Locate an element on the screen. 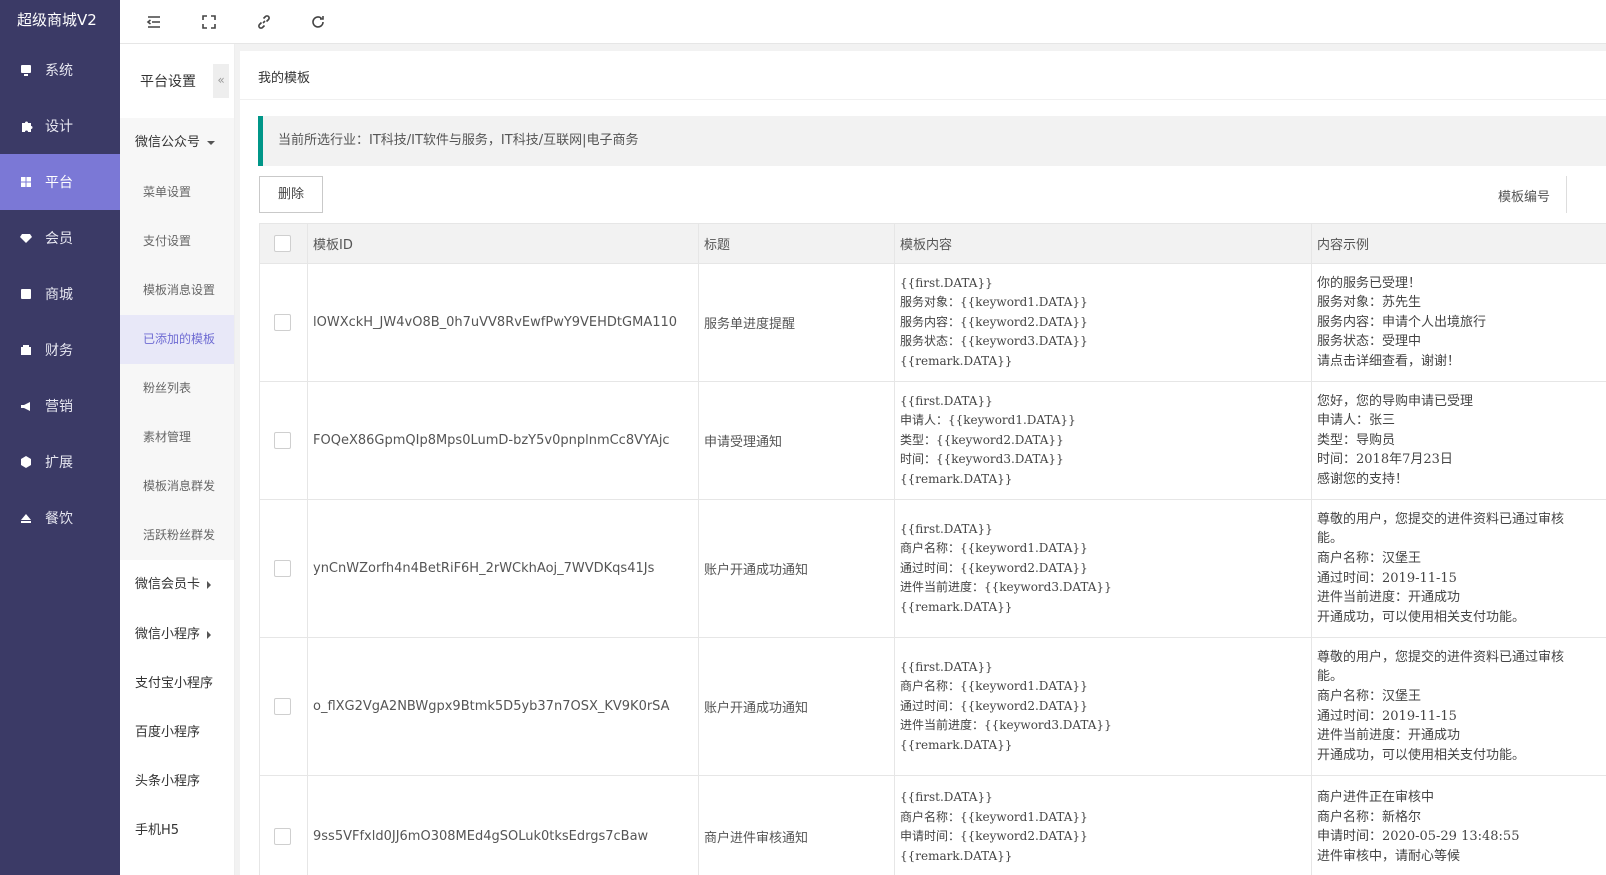  sub-item-1: 支付设置 is located at coordinates (177, 241).